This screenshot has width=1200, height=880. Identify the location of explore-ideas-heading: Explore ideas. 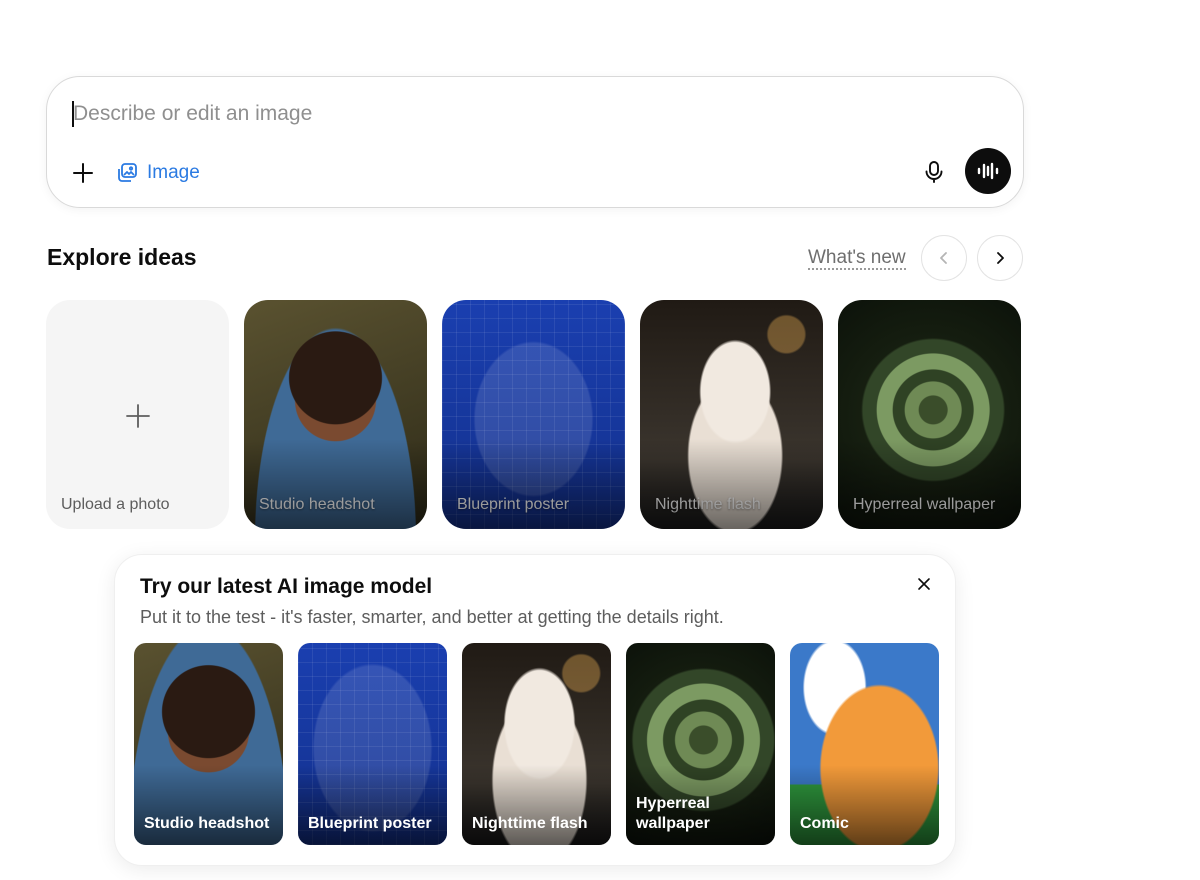
(122, 257).